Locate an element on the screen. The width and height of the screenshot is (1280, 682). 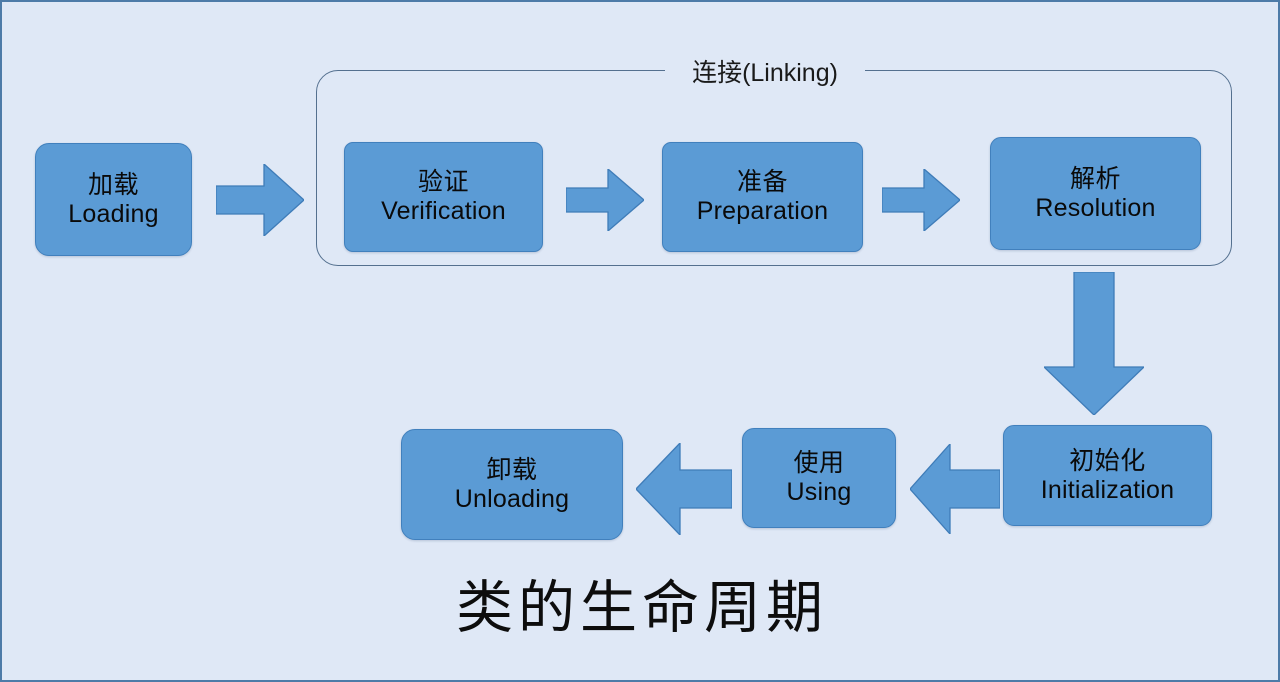
node-loading-label-en: Loading is located at coordinates (113, 213).